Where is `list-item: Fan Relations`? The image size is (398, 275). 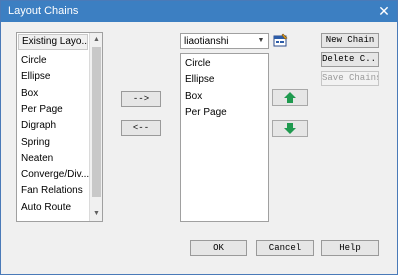
list-item: Fan Relations is located at coordinates (52, 192).